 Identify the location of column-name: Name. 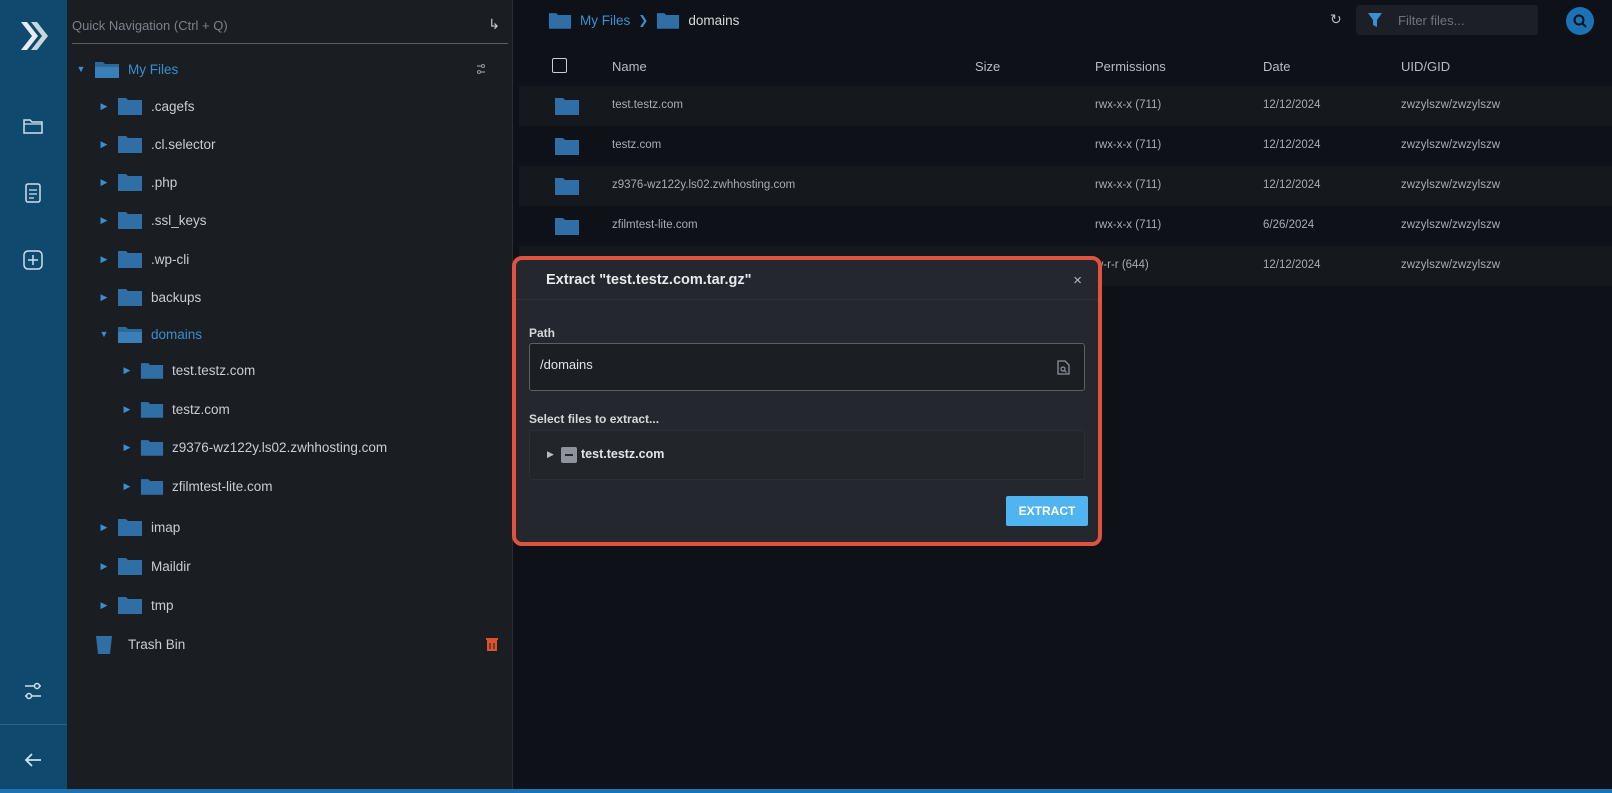
(629, 66).